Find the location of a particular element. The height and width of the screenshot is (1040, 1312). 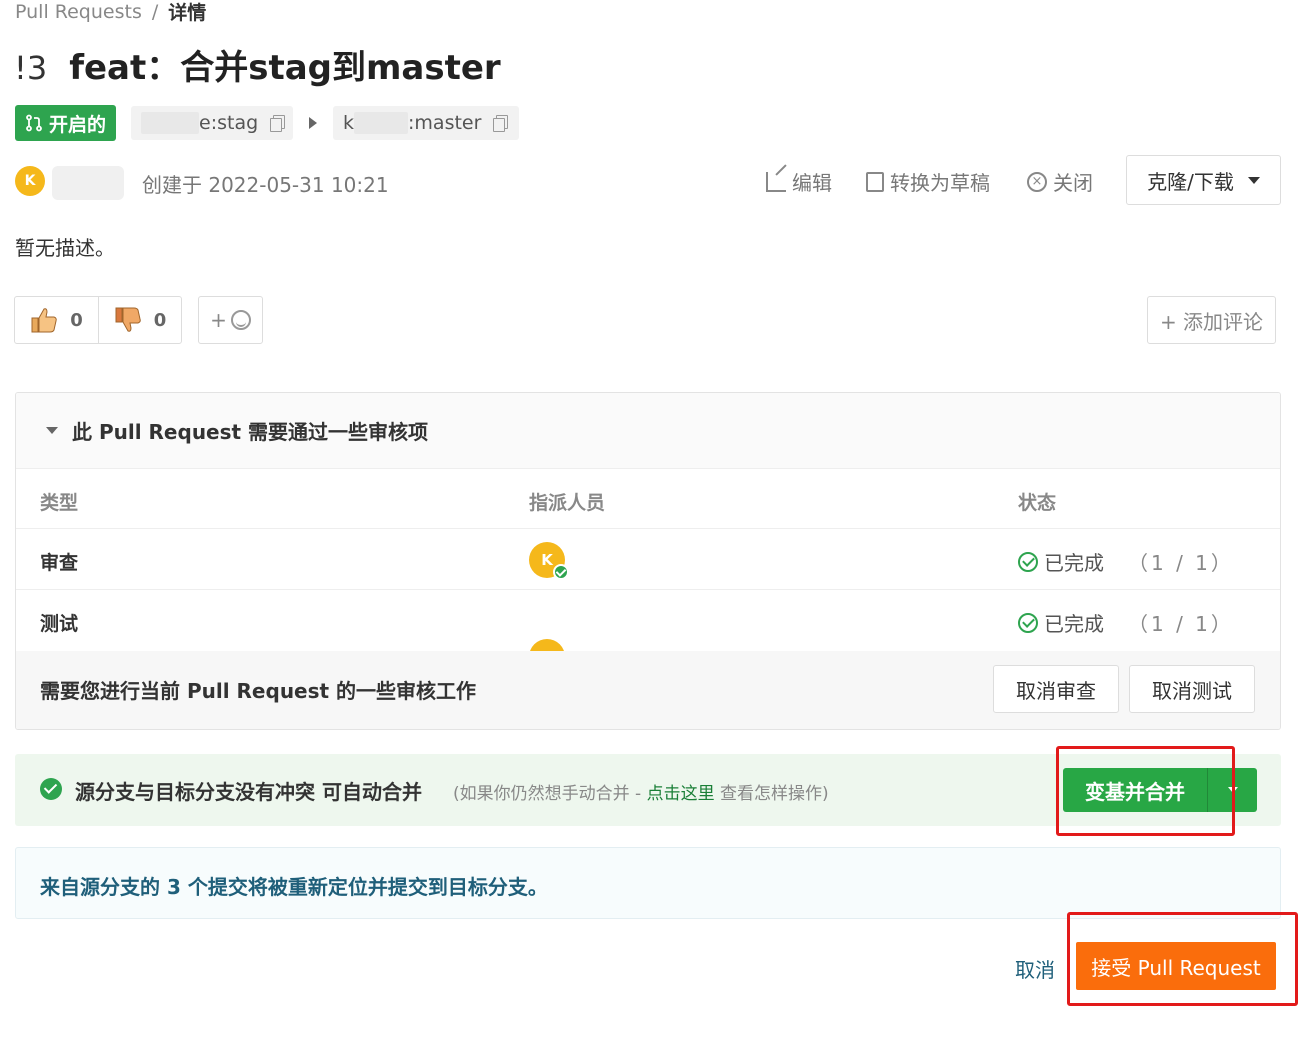

created-time: 创建于 2022-05-31 10:21 is located at coordinates (265, 185).